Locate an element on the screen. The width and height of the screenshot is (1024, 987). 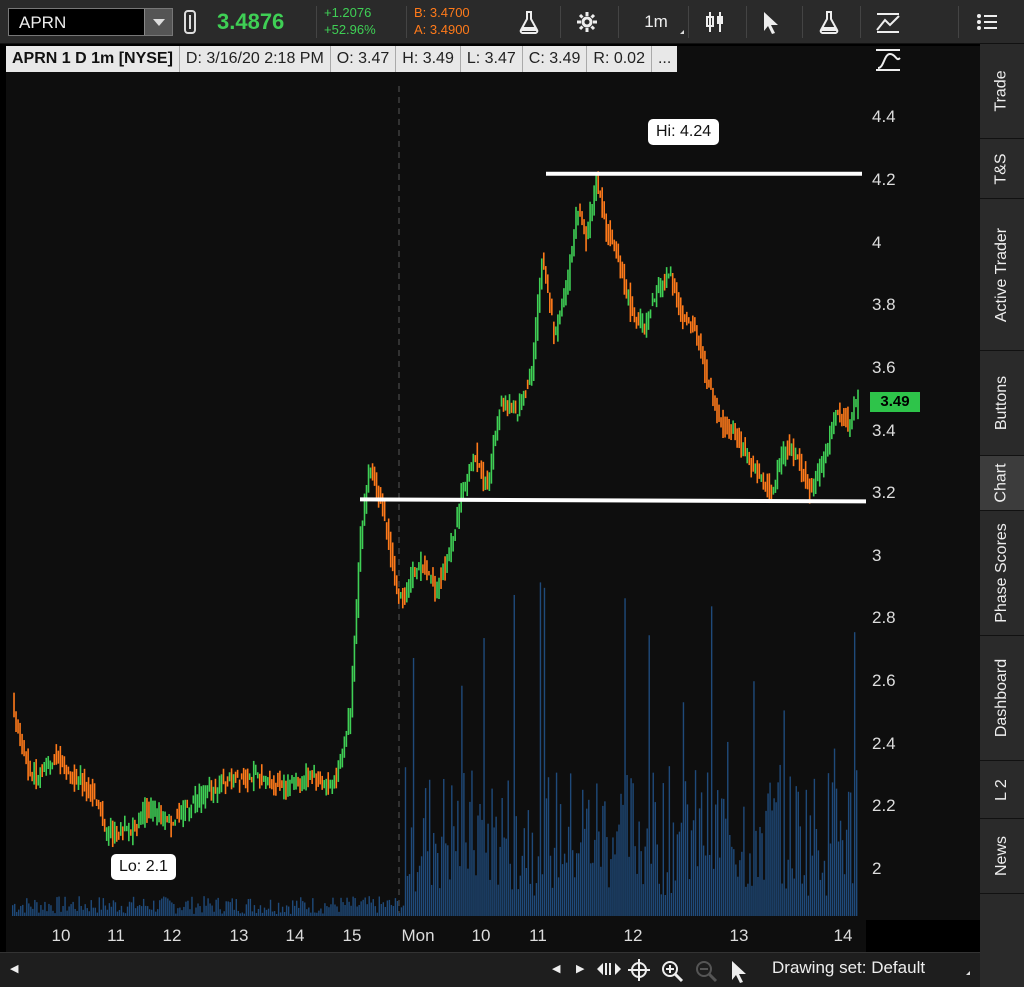
tab-label: Phase Scores is located at coordinates (1002, 573).